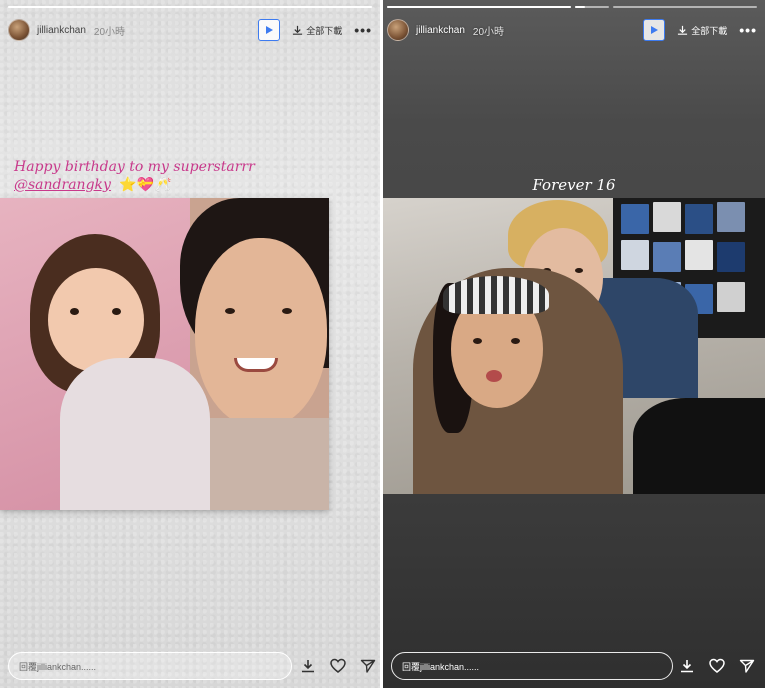 The height and width of the screenshot is (688, 765). What do you see at coordinates (134, 167) in the screenshot?
I see `caption-text: Happy birthday to my superstarrr` at bounding box center [134, 167].